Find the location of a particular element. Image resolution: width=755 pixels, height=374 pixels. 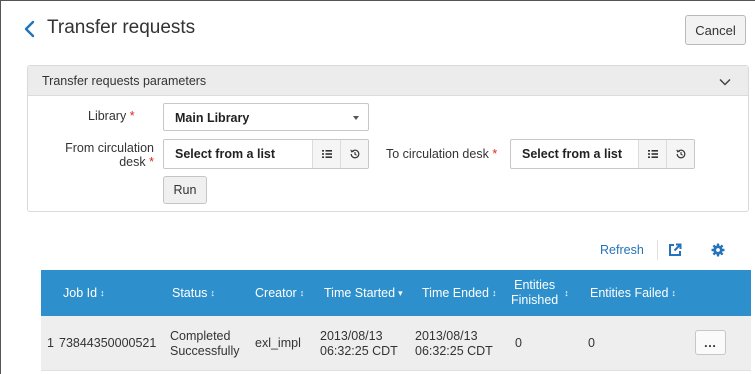

to-desk-field: Select from a list is located at coordinates (602, 154).